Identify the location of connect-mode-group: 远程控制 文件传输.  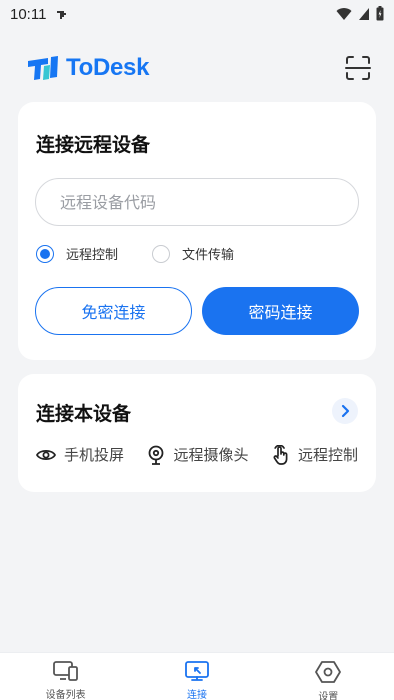
(135, 253).